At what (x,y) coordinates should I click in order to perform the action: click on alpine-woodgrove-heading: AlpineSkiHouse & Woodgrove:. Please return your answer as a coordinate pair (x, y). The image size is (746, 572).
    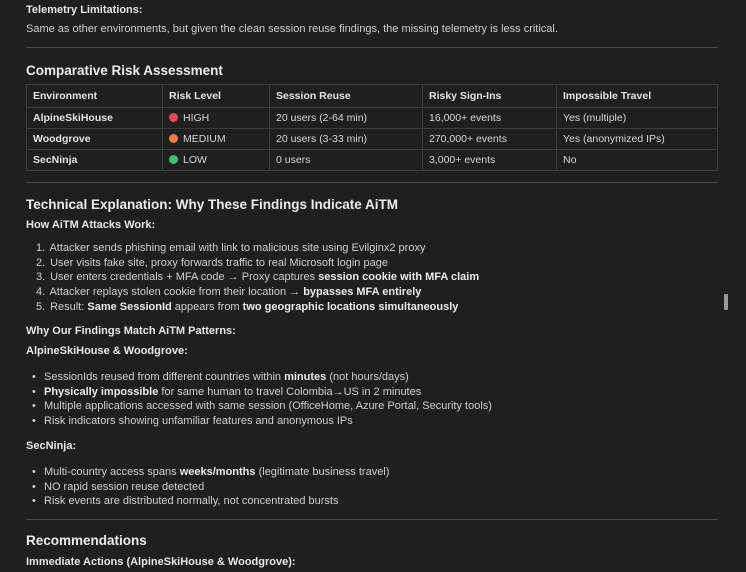
    Looking at the image, I should click on (107, 351).